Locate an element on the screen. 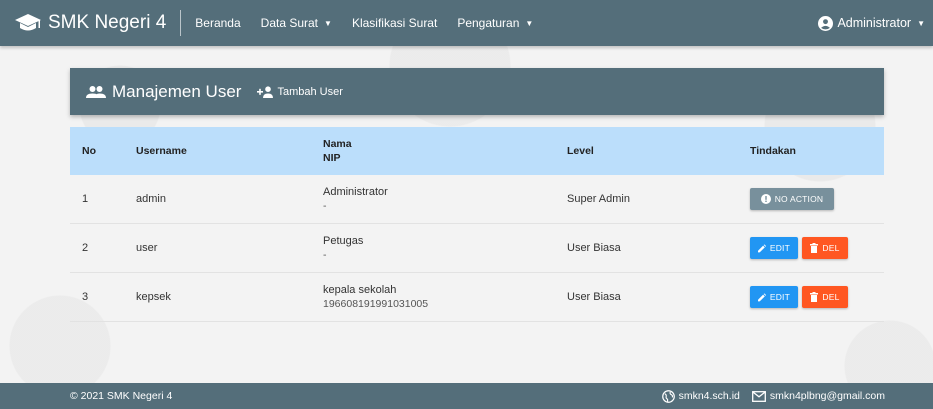  cell-nama-nip: kepala sekolah 196608191991031005 is located at coordinates (445, 297).